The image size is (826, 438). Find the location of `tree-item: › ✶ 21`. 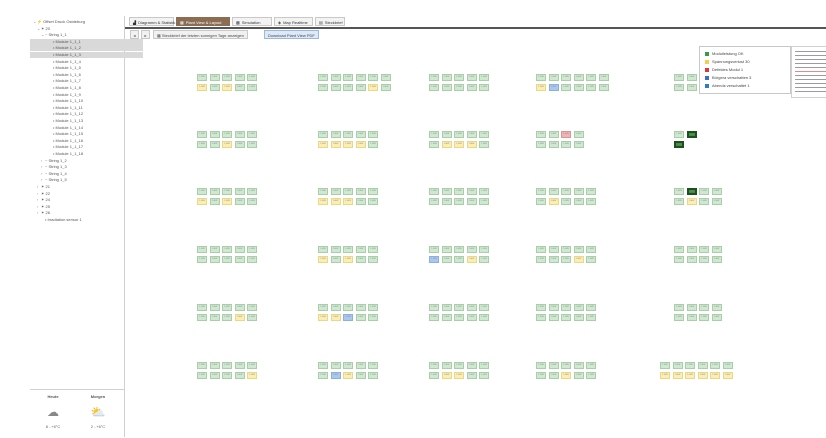

tree-item: › ✶ 21 is located at coordinates (80, 187).